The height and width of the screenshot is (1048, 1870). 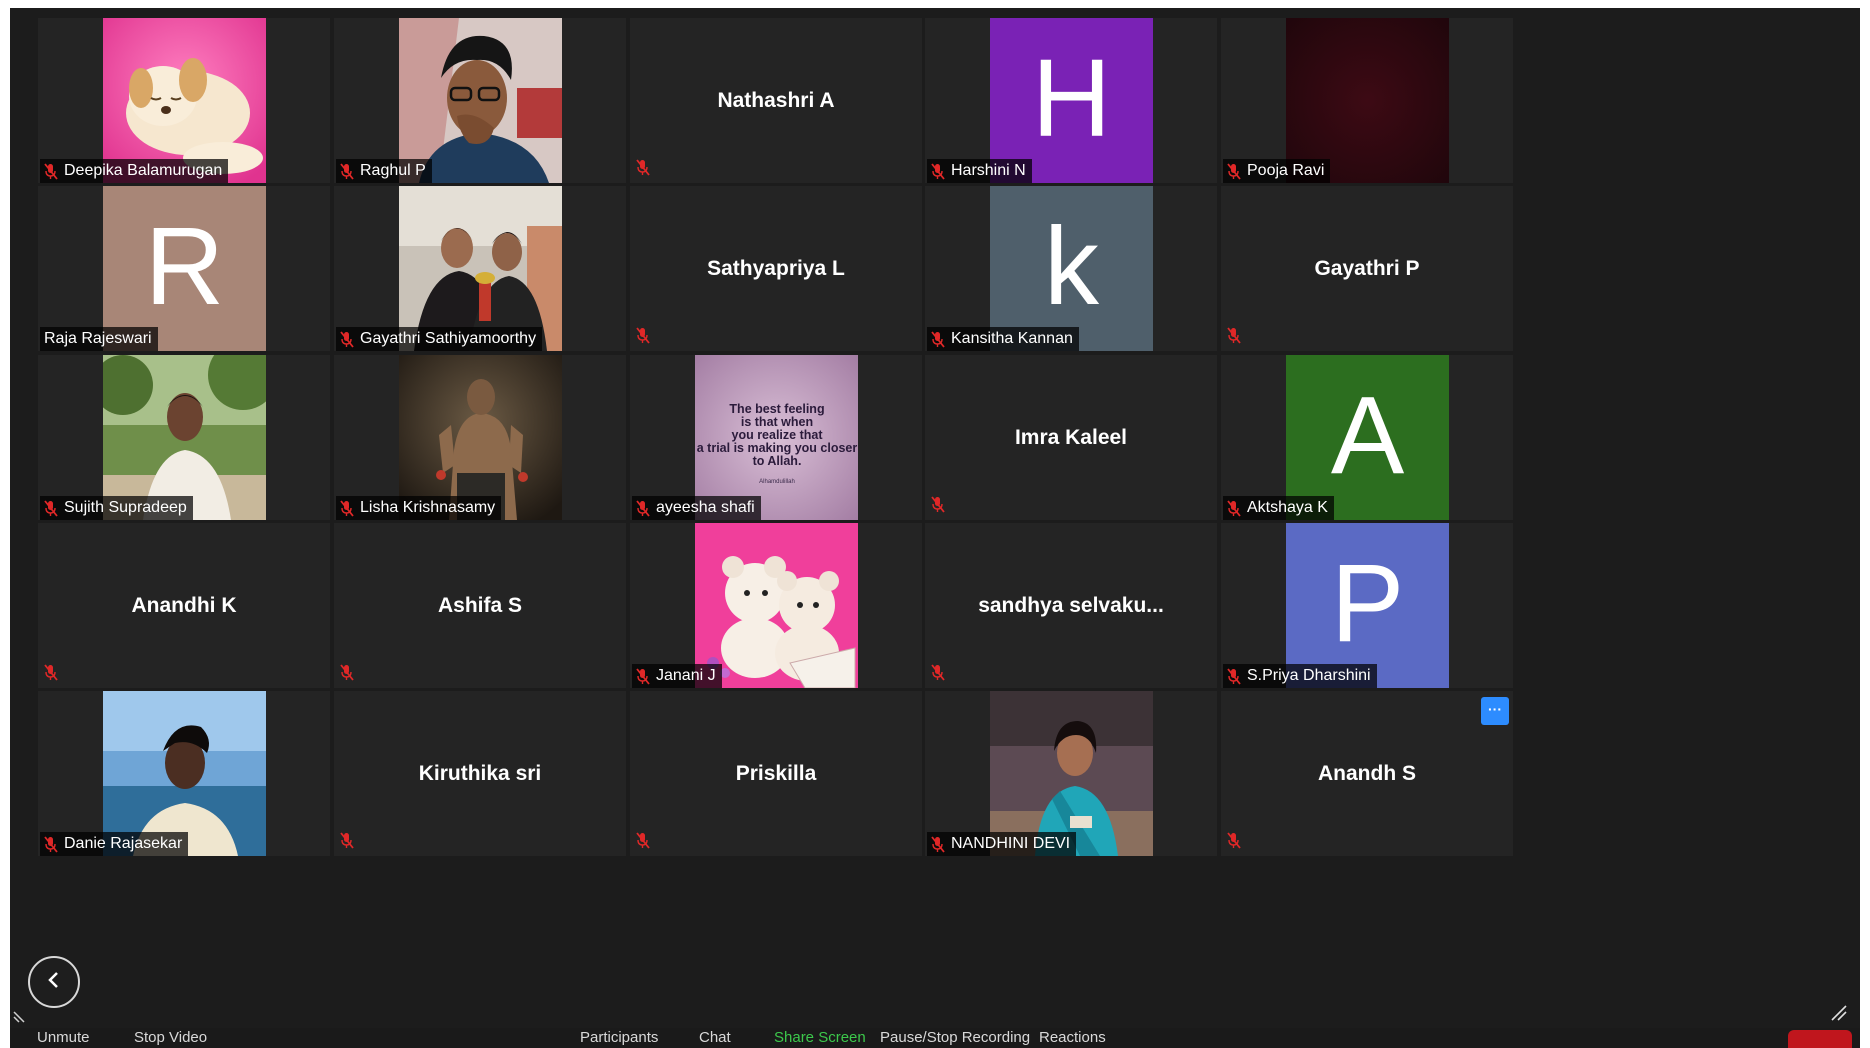 What do you see at coordinates (184, 100) in the screenshot?
I see `participant-tile: Deepika Balamurugan` at bounding box center [184, 100].